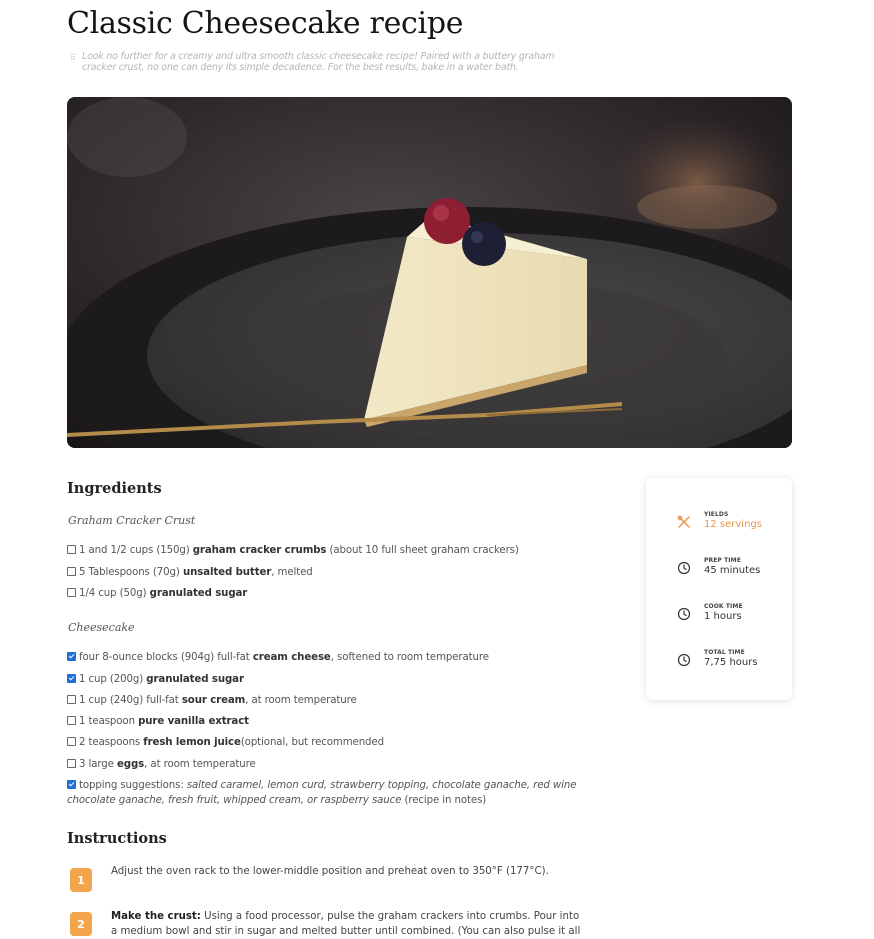 The width and height of the screenshot is (874, 939). Describe the element at coordinates (327, 593) in the screenshot. I see `ingredient-item: 1/4 cup (50g) granulated sugar` at that location.